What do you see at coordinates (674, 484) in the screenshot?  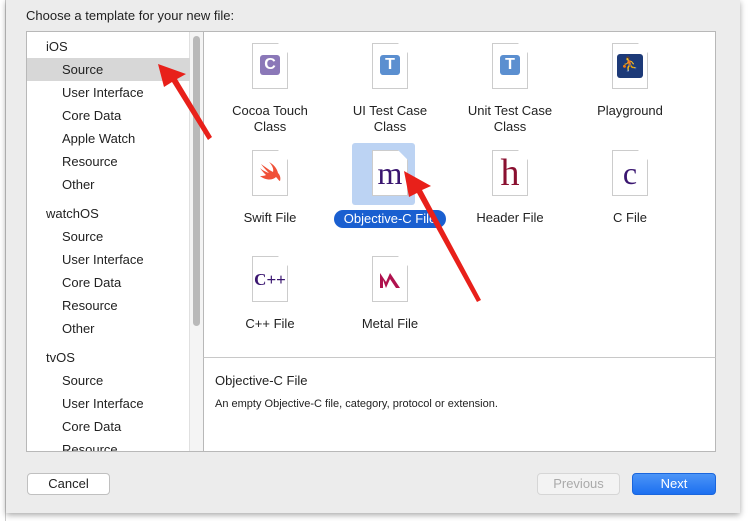 I see `next-button: Next` at bounding box center [674, 484].